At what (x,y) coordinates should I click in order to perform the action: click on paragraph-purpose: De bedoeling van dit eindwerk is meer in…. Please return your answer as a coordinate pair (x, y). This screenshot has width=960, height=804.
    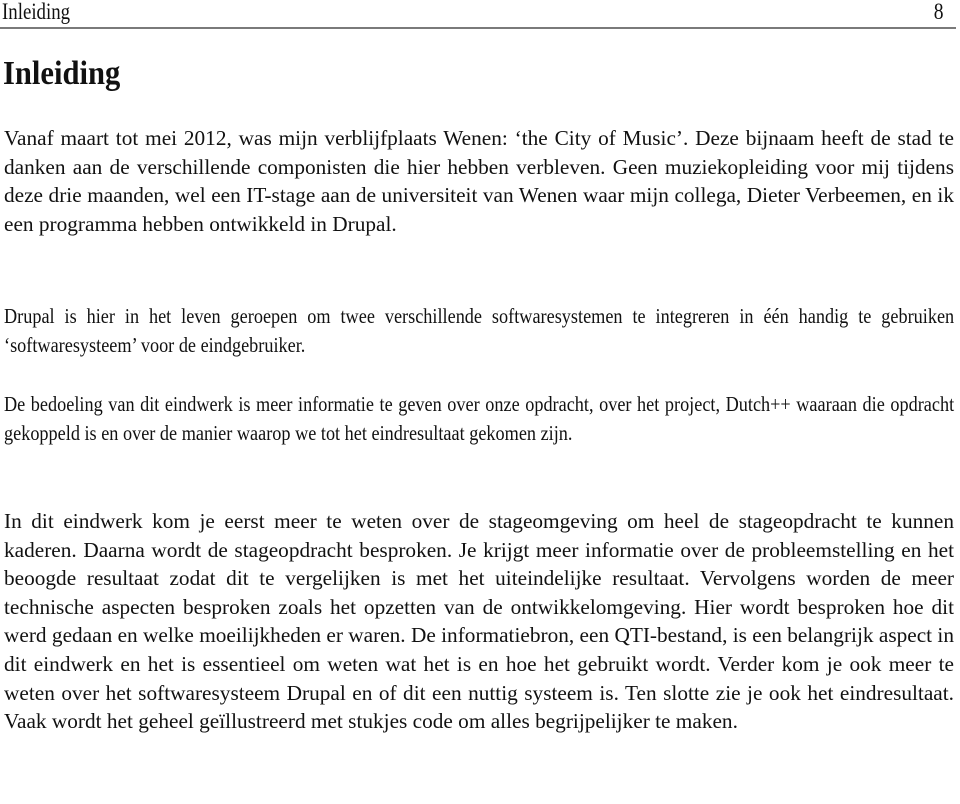
    Looking at the image, I should click on (479, 418).